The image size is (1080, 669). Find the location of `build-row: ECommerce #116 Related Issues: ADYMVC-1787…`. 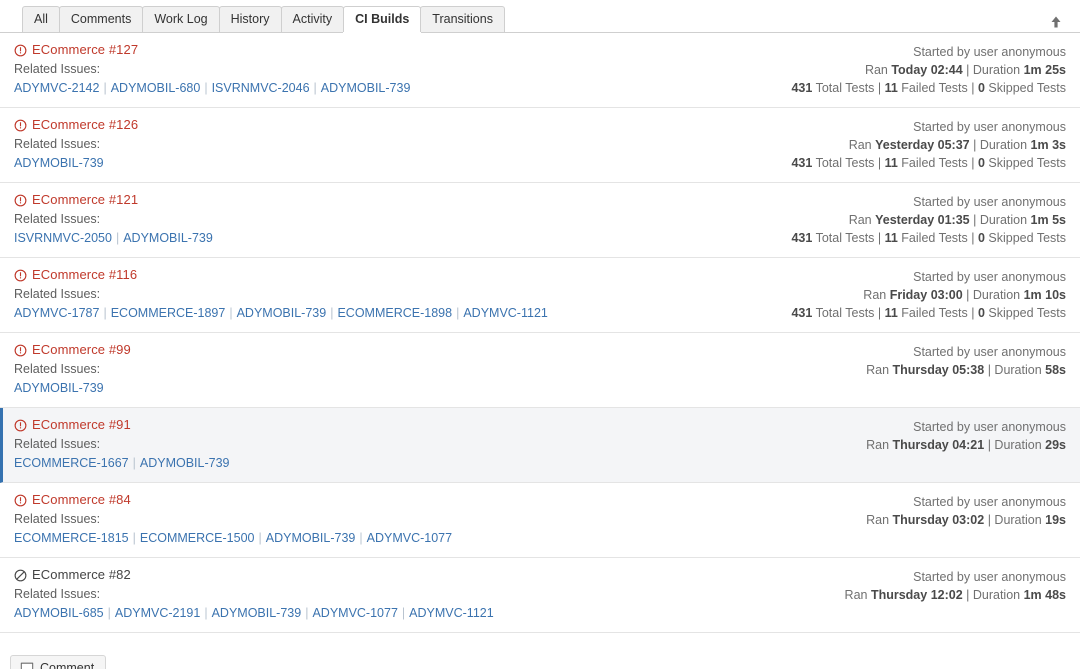

build-row: ECommerce #116 Related Issues: ADYMVC-1787… is located at coordinates (540, 295).